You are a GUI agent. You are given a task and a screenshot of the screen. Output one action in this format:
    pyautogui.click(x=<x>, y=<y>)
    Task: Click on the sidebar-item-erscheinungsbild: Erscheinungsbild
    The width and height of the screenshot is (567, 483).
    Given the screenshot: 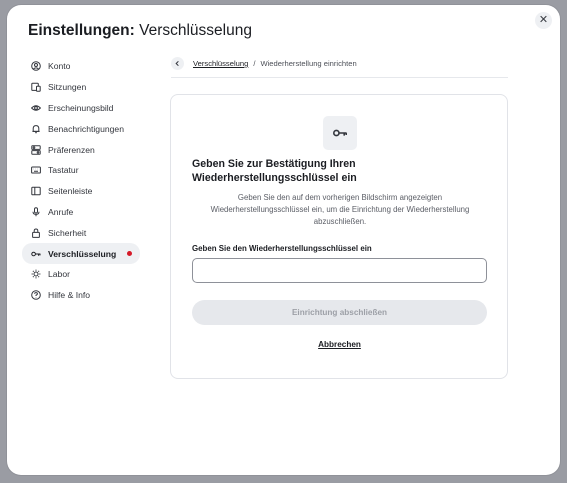 What is the action you would take?
    pyautogui.click(x=81, y=108)
    